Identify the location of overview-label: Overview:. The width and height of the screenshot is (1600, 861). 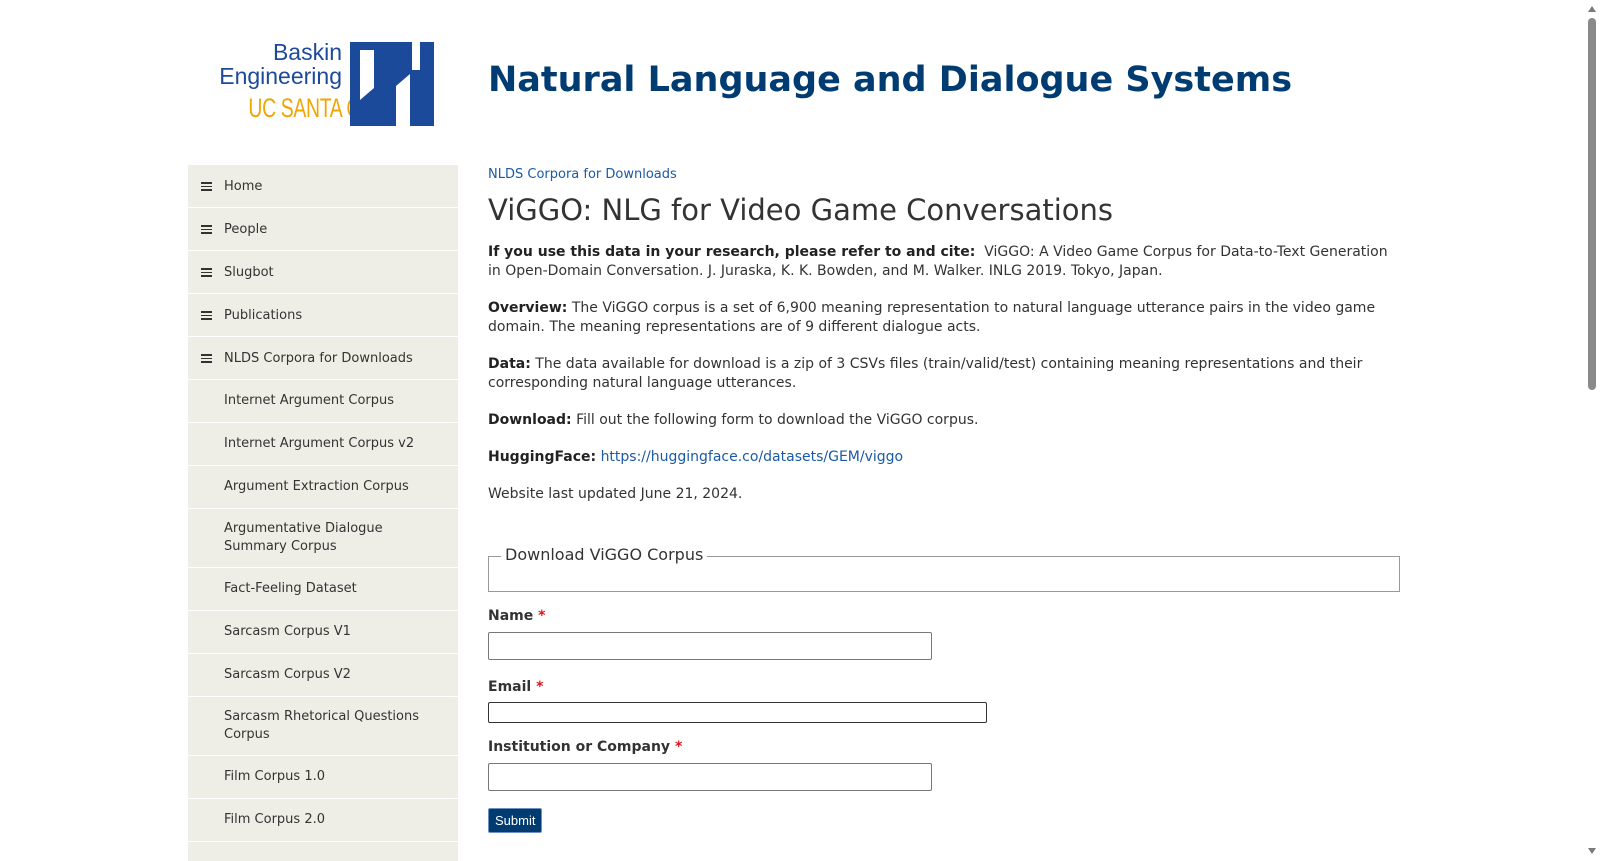
(528, 308).